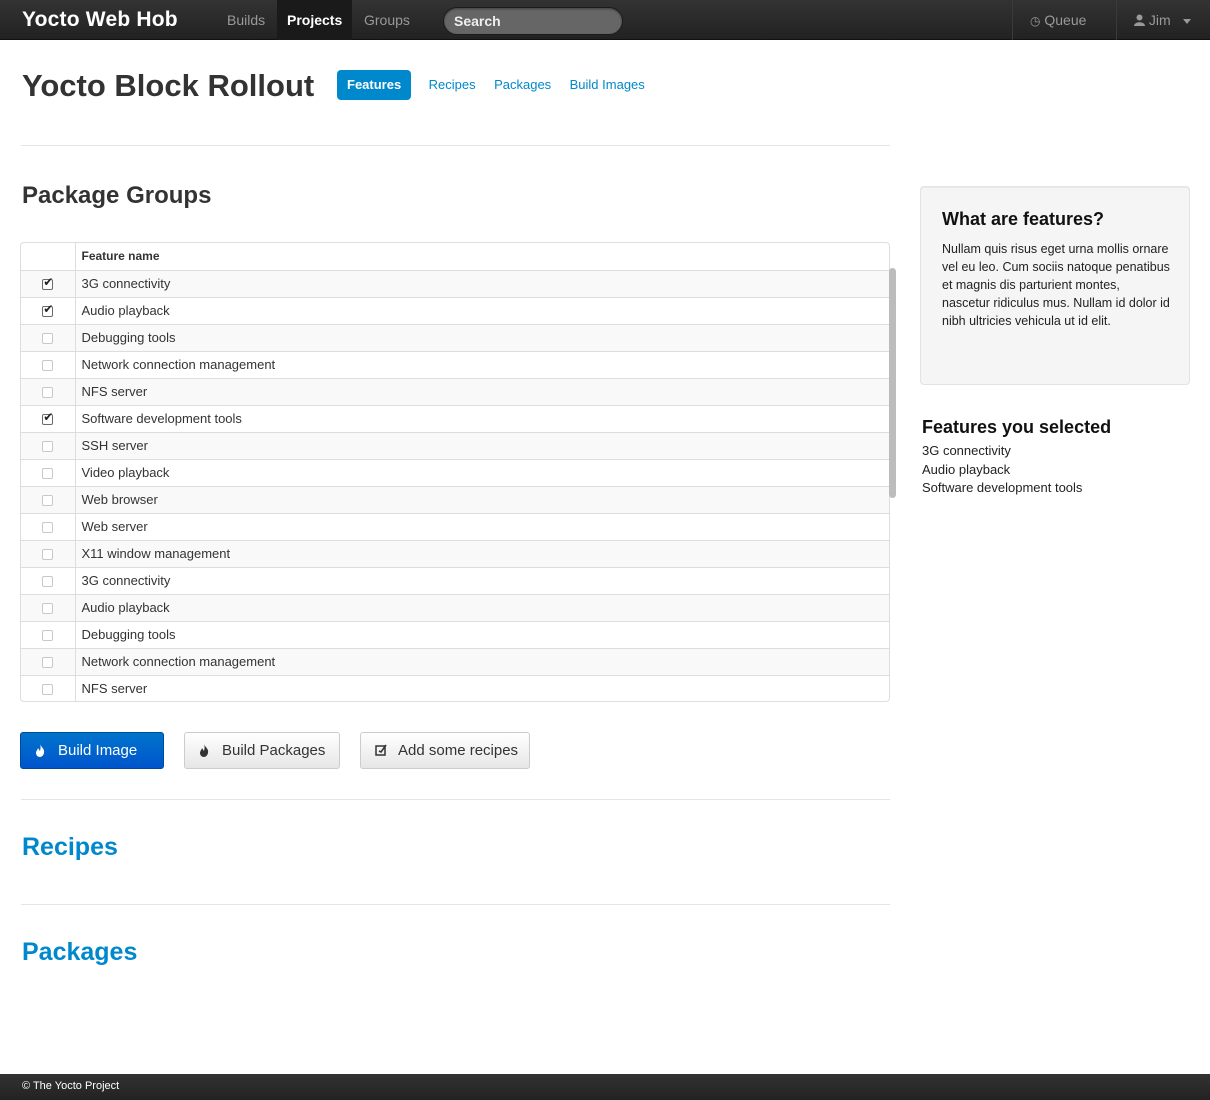 The width and height of the screenshot is (1210, 1100). I want to click on user-menu: Jim, so click(1162, 20).